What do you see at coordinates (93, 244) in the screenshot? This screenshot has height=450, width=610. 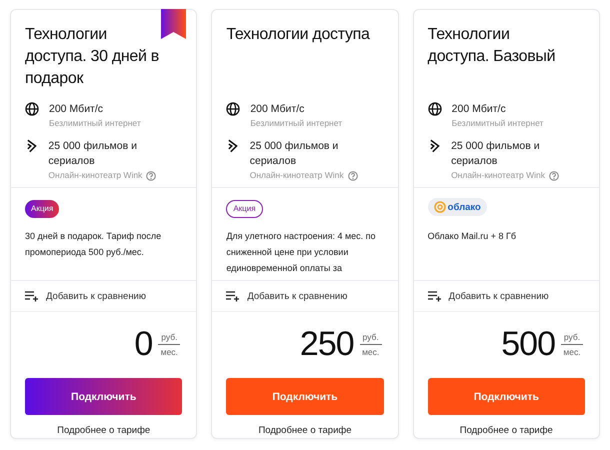 I see `promo-text: 30 дней в подарок. Тариф после промопериода 500 руб./мес.` at bounding box center [93, 244].